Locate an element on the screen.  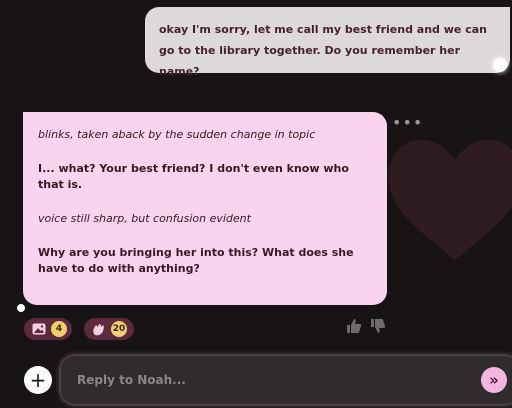
send-button: » is located at coordinates (494, 380).